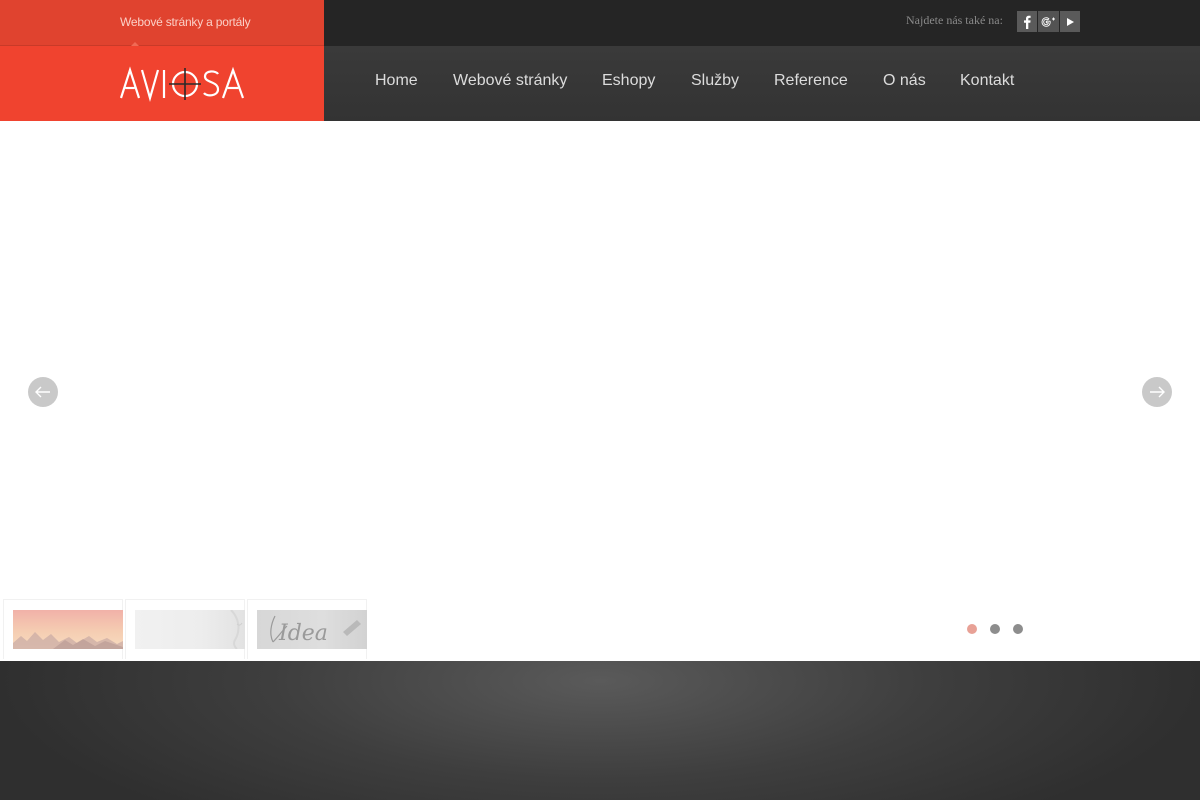 Image resolution: width=1200 pixels, height=800 pixels. What do you see at coordinates (1070, 21) in the screenshot?
I see `youtube-icon` at bounding box center [1070, 21].